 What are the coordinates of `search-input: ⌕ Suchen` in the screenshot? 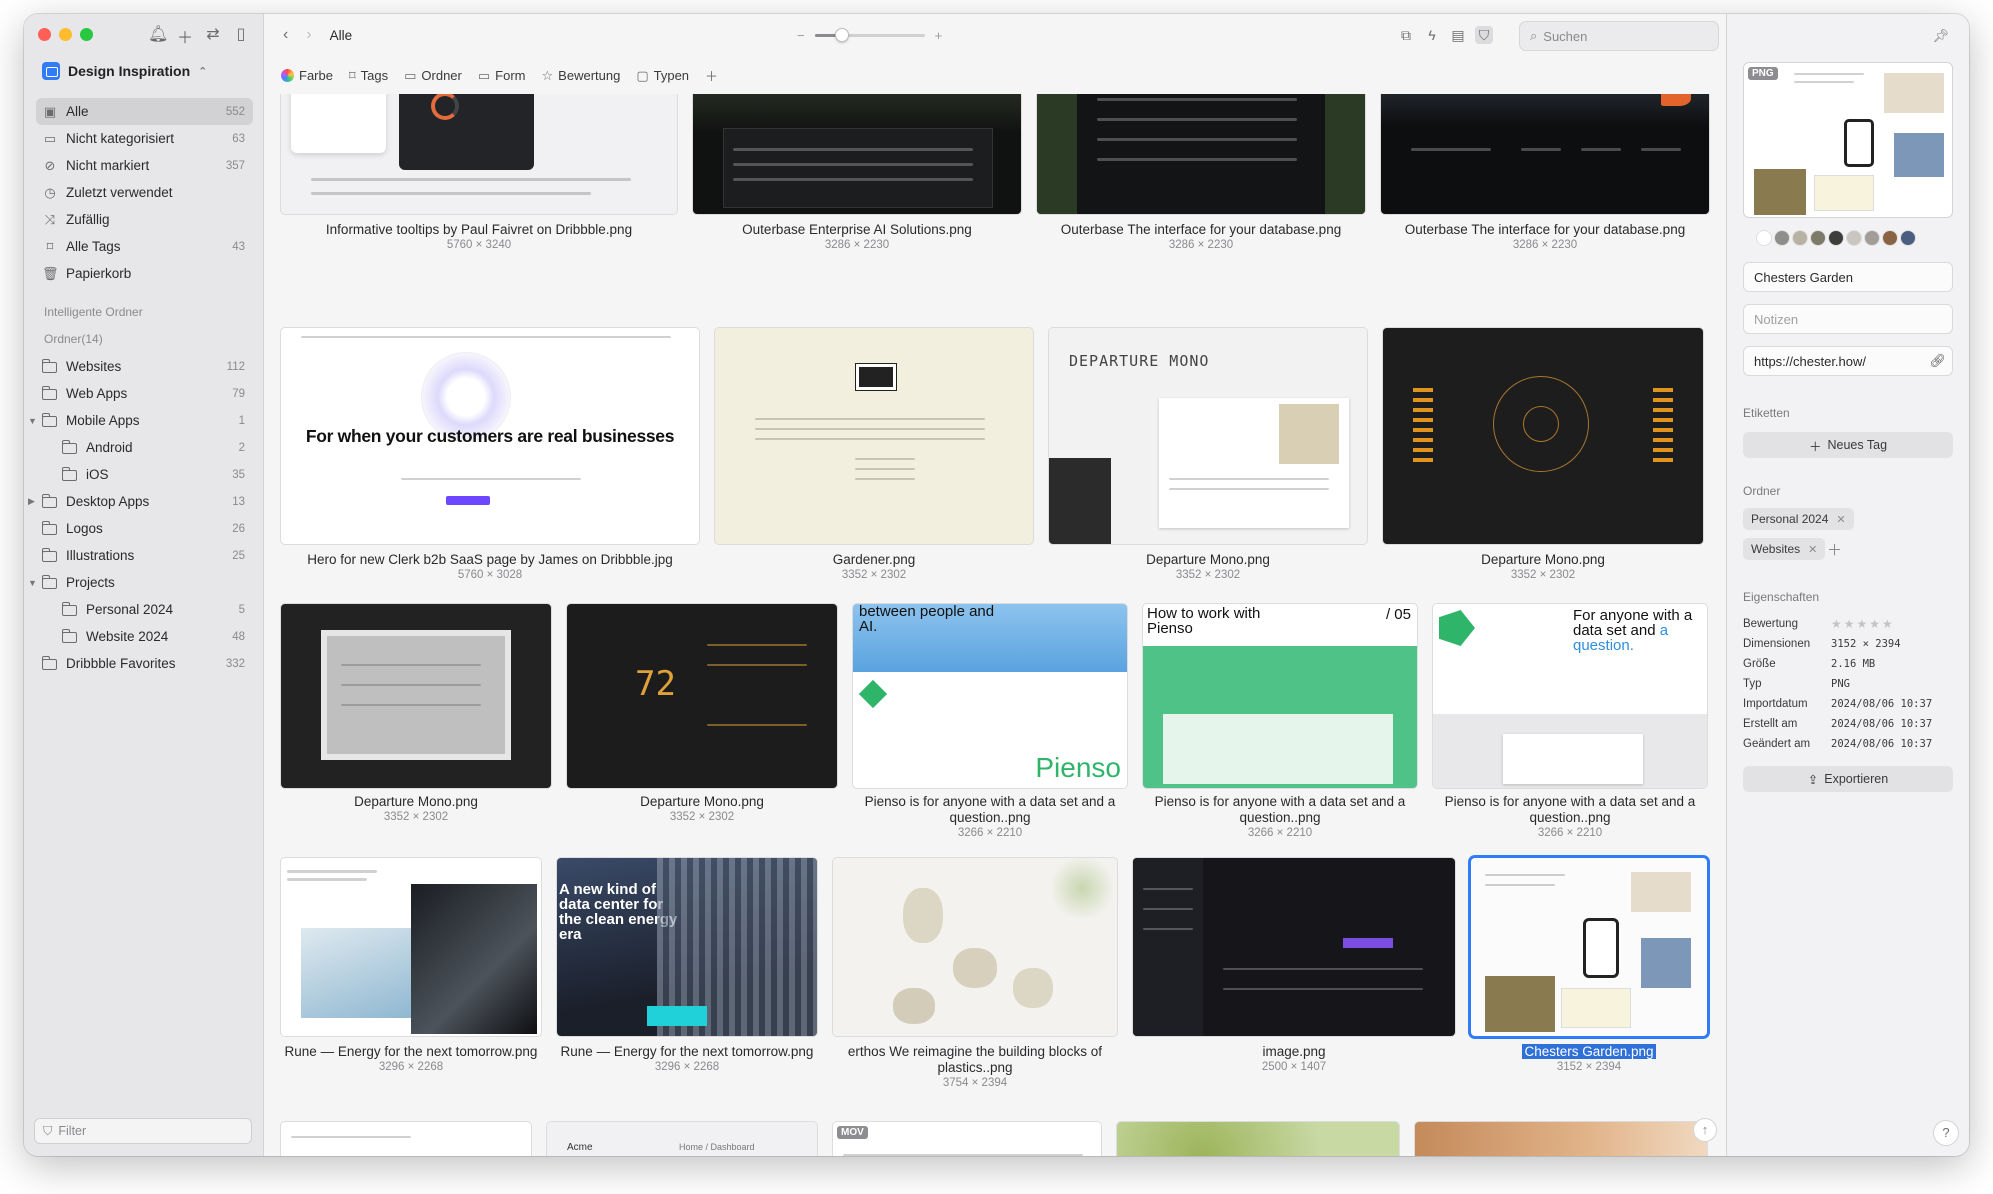 It's located at (1619, 36).